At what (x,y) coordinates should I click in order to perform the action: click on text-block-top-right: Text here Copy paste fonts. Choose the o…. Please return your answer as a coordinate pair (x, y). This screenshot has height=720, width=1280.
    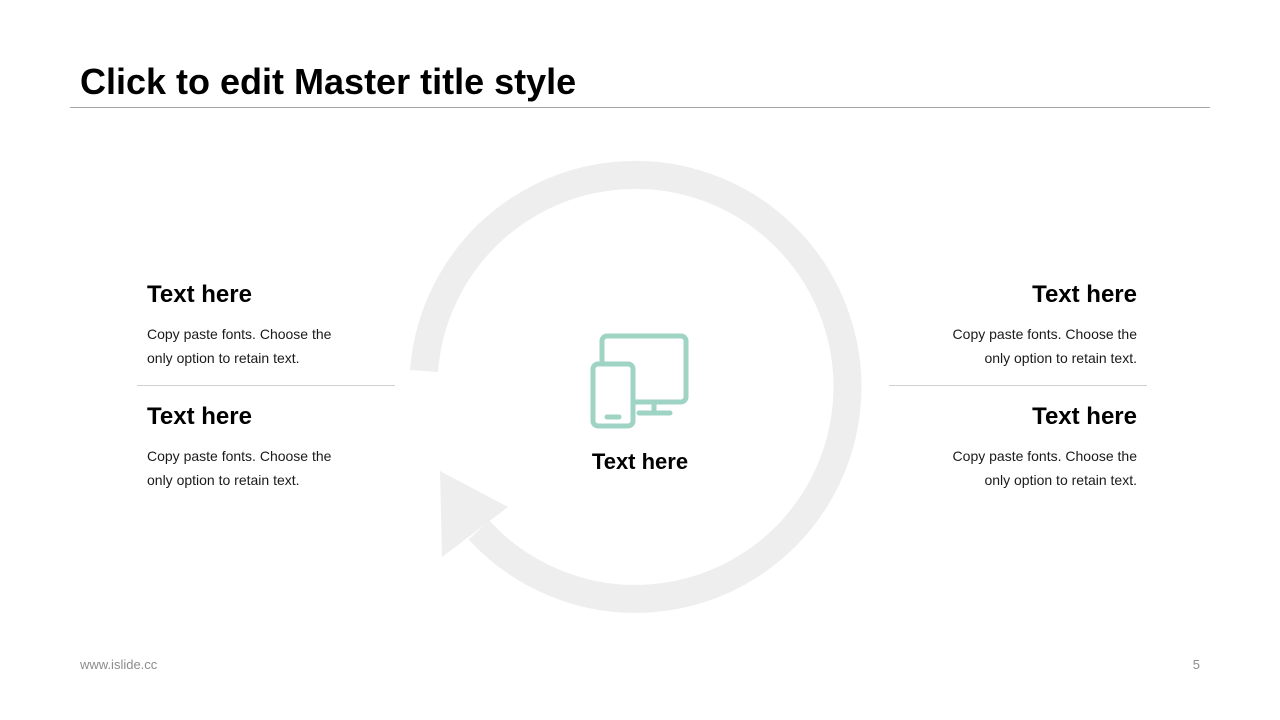
    Looking at the image, I should click on (1022, 325).